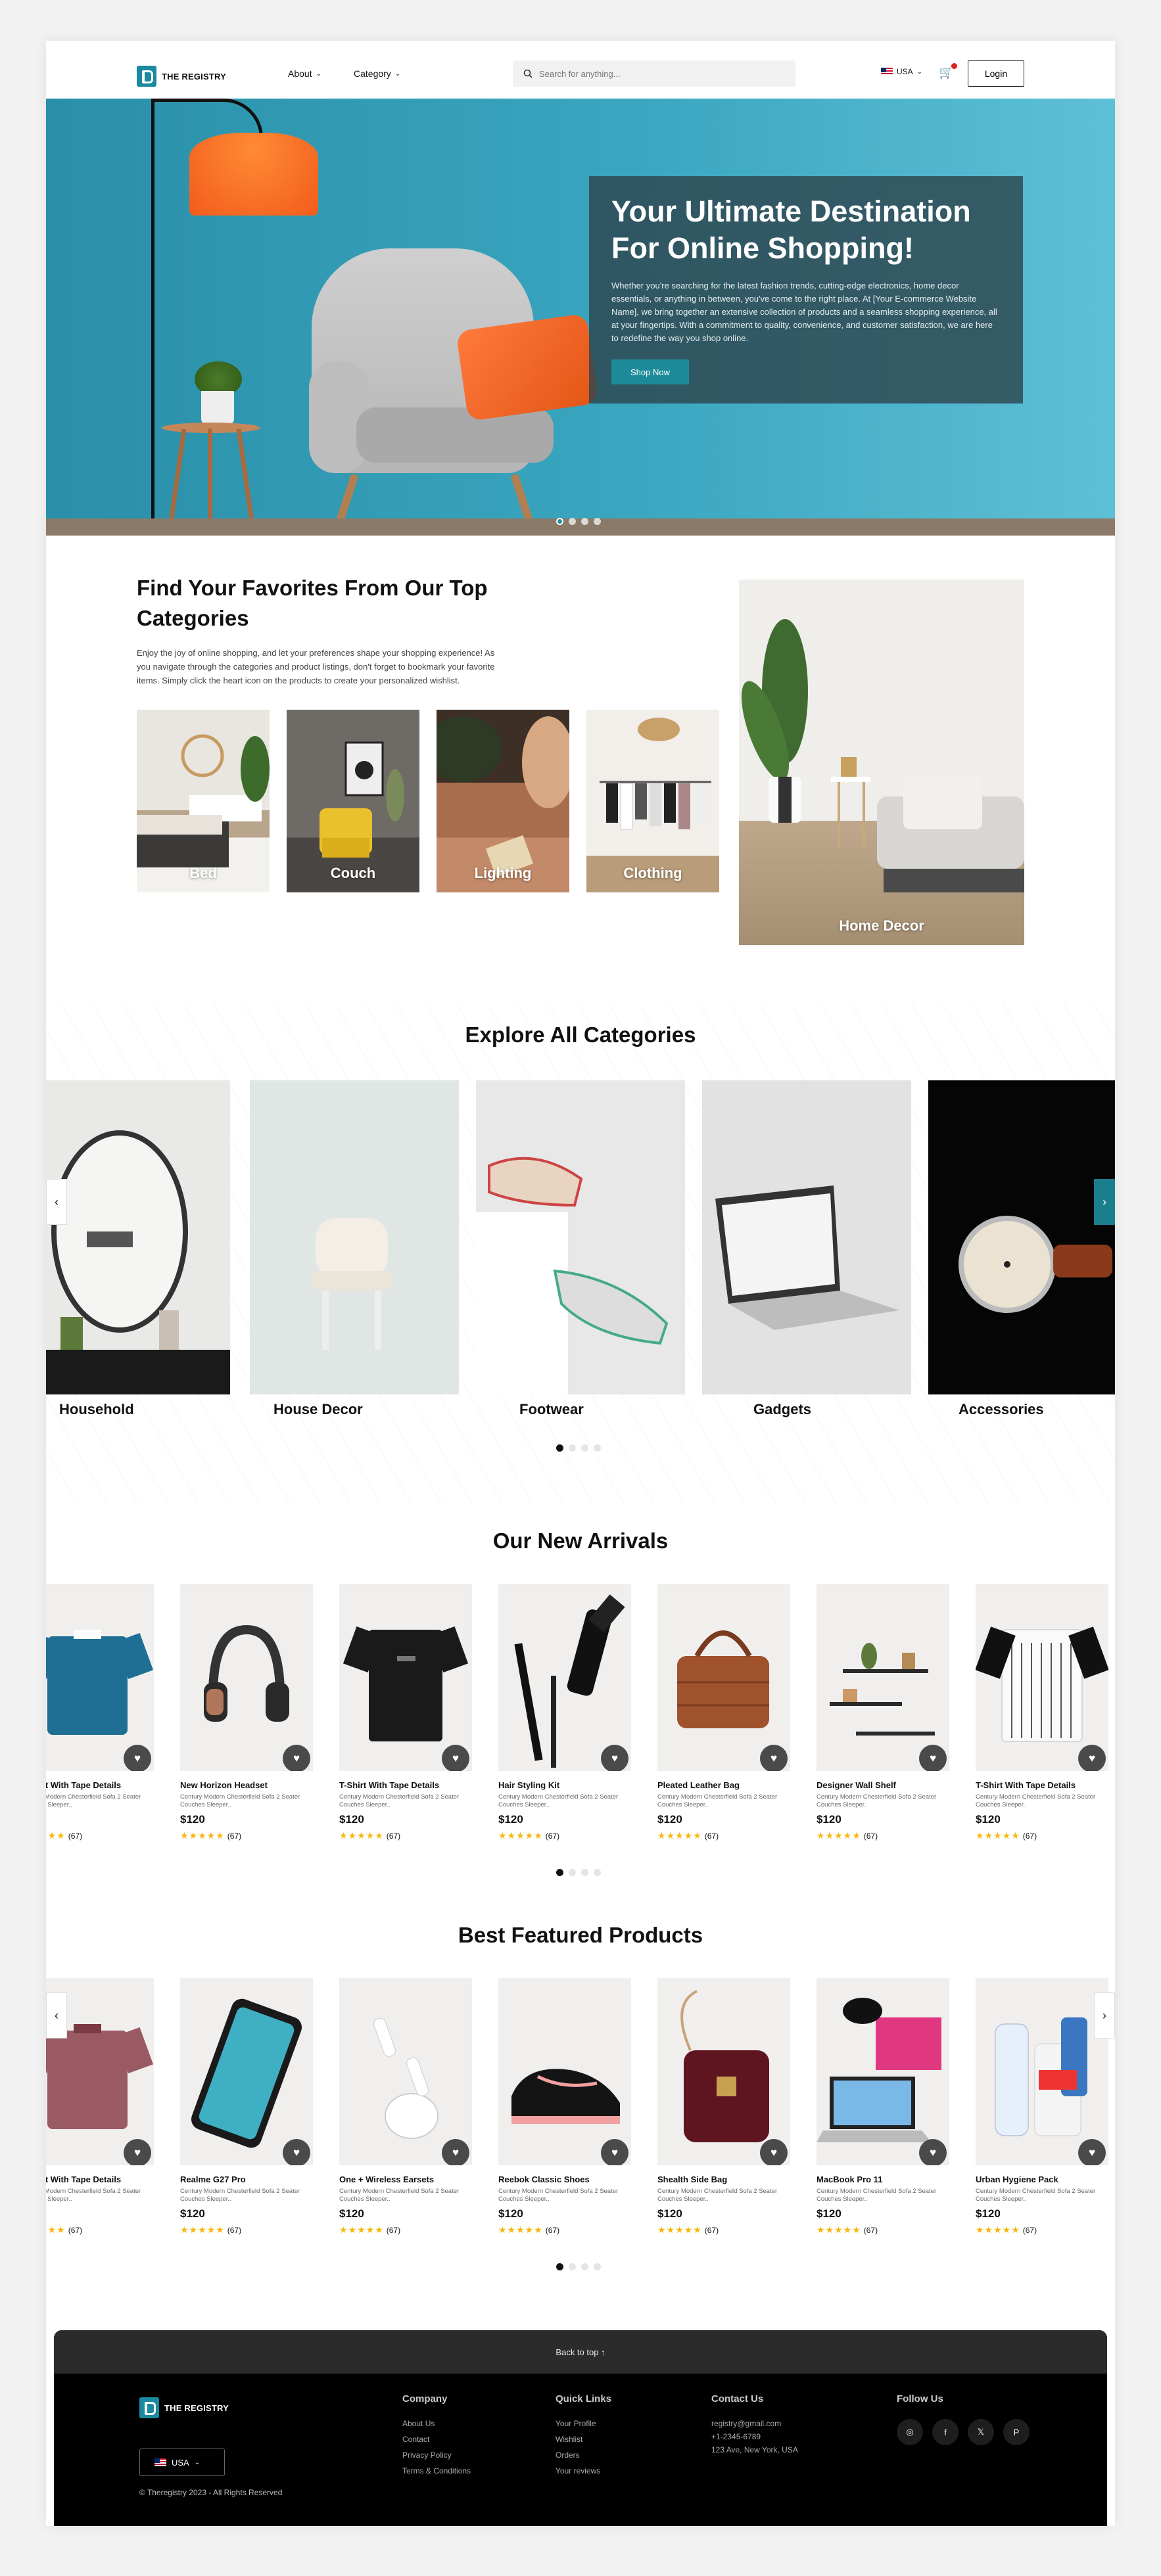 This screenshot has width=1161, height=2576. Describe the element at coordinates (583, 2470) in the screenshot. I see `footer-link: Your reviews` at that location.